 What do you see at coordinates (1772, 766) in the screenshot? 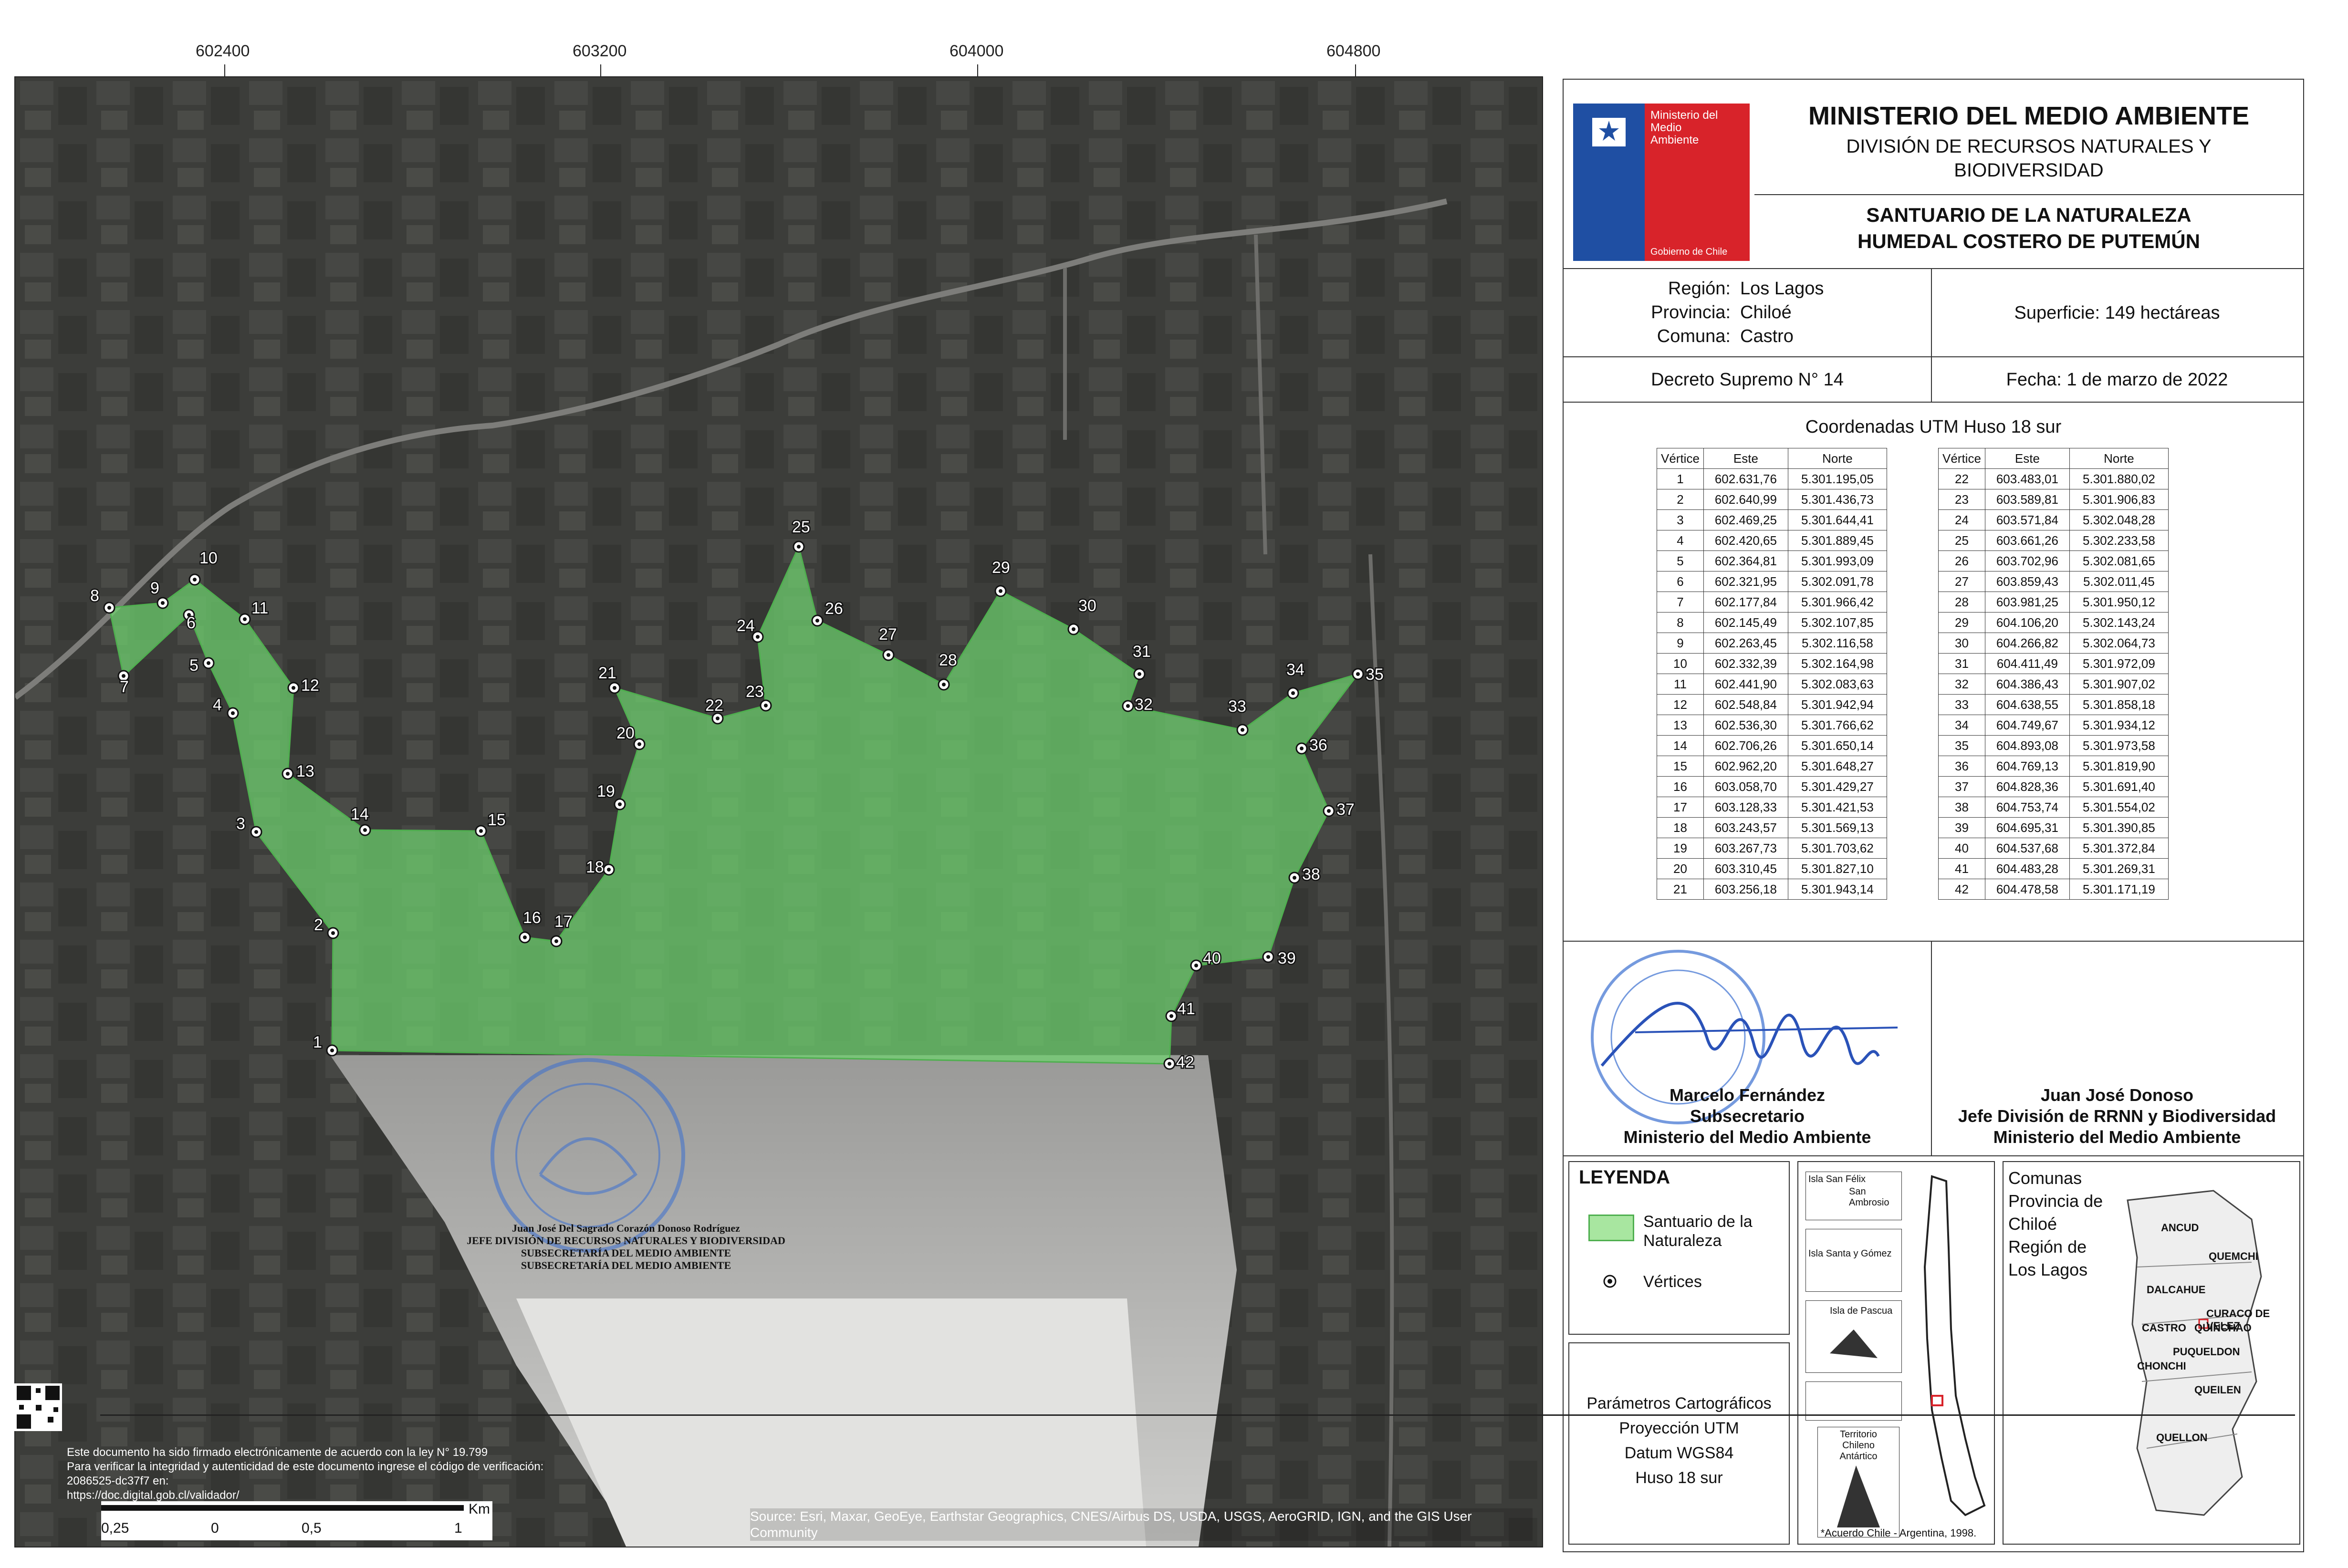
I see `coord-row: 15 602.962,20 5.301.648,27` at bounding box center [1772, 766].